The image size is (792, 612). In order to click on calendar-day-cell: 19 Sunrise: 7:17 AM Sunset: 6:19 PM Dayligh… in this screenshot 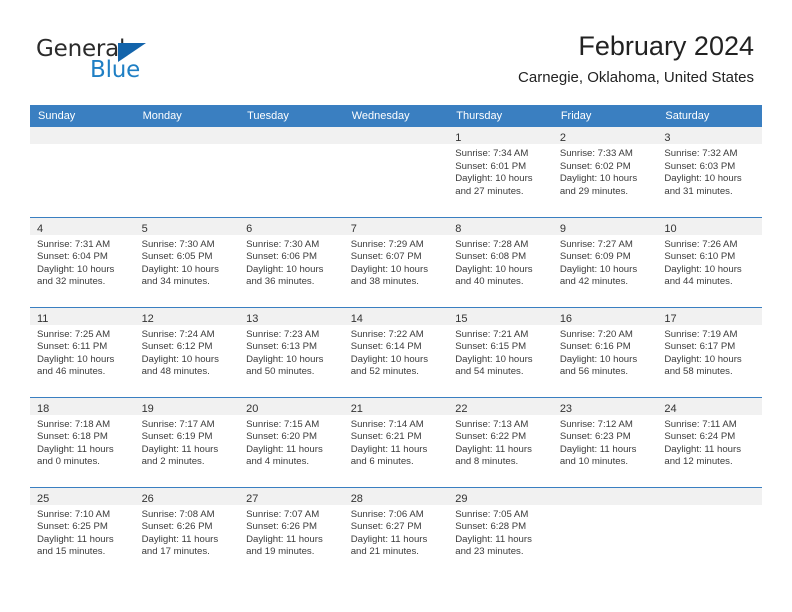, I will do `click(187, 441)`.